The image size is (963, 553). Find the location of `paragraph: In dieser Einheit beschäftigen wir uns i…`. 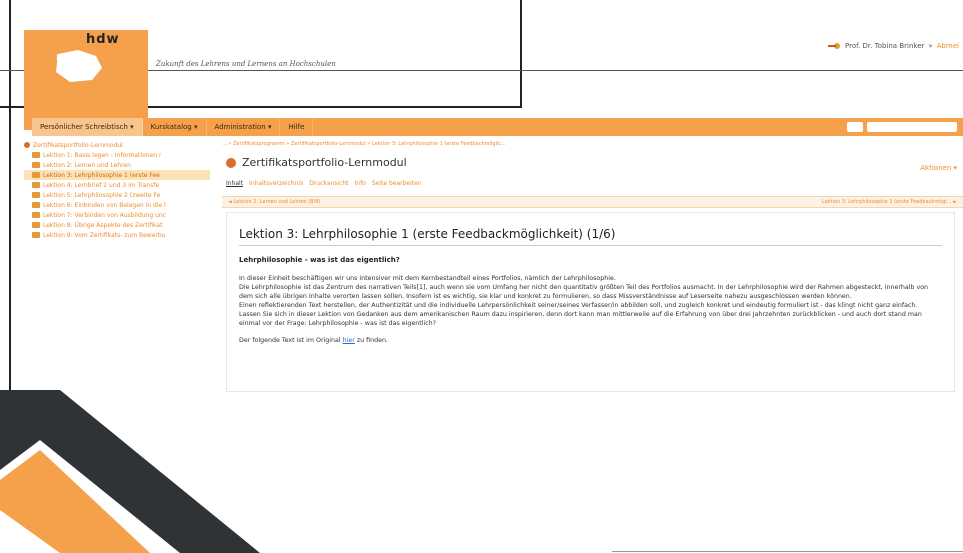

paragraph: In dieser Einheit beschäftigen wir uns i… is located at coordinates (427, 278).